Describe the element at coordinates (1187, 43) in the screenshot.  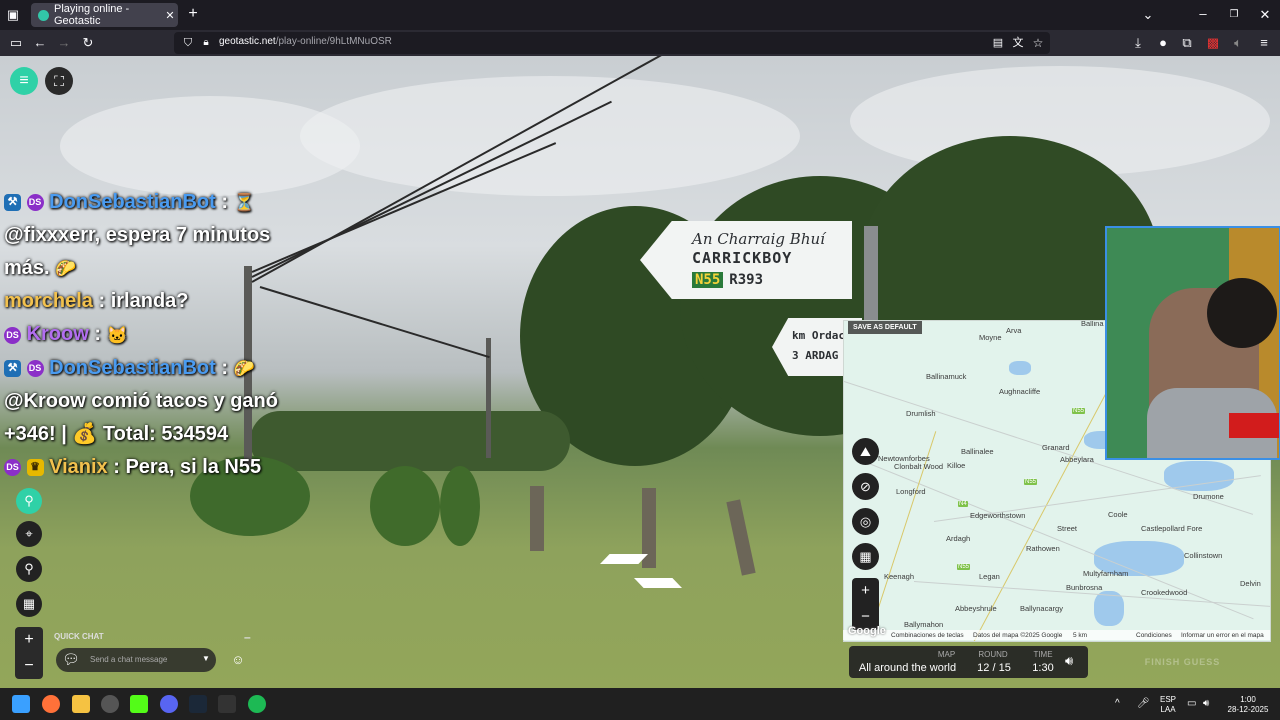
I see `extensions-icon: ⧉` at that location.